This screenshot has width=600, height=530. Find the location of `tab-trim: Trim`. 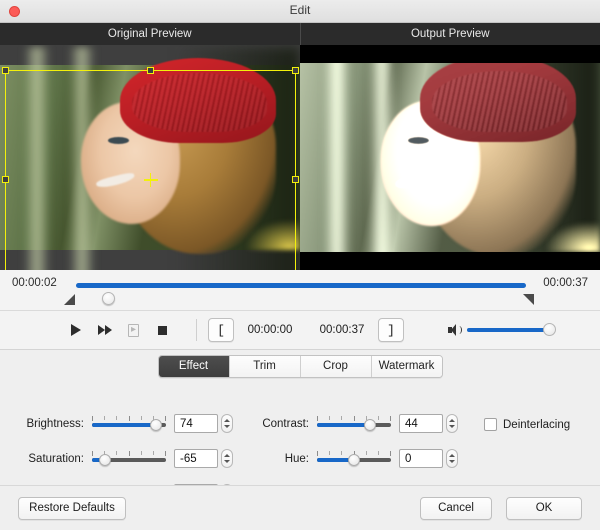

tab-trim: Trim is located at coordinates (265, 366).